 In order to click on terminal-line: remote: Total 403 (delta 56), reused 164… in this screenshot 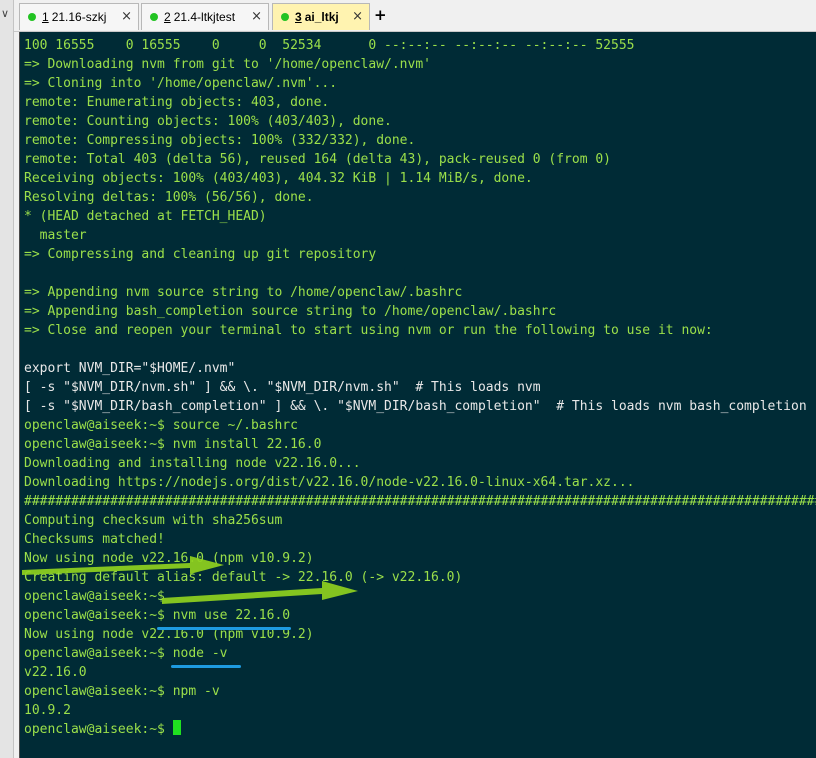, I will do `click(317, 159)`.